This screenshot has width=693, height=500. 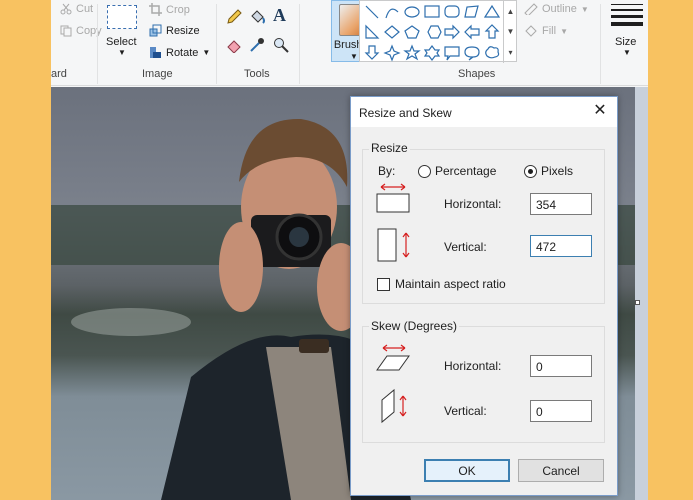 I want to click on select-label: Select, so click(x=121, y=42).